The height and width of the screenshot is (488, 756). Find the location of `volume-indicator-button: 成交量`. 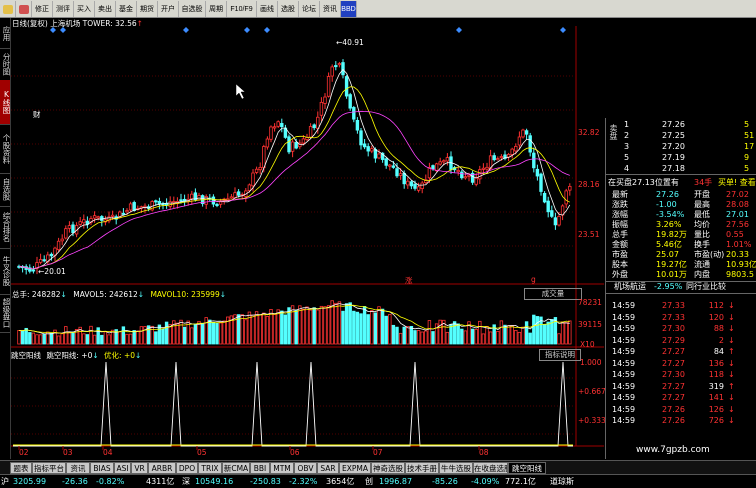

volume-indicator-button: 成交量 is located at coordinates (553, 294).